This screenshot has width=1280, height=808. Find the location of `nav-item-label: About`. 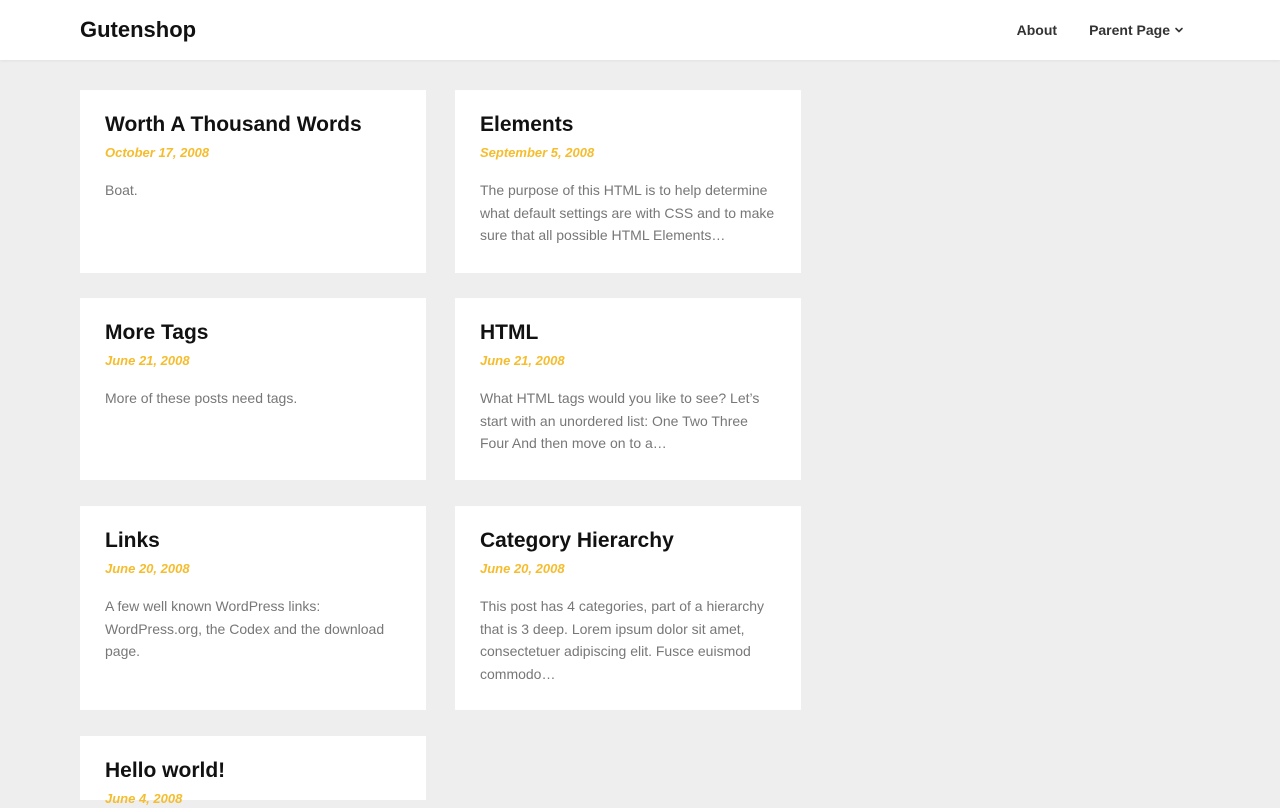

nav-item-label: About is located at coordinates (1037, 30).